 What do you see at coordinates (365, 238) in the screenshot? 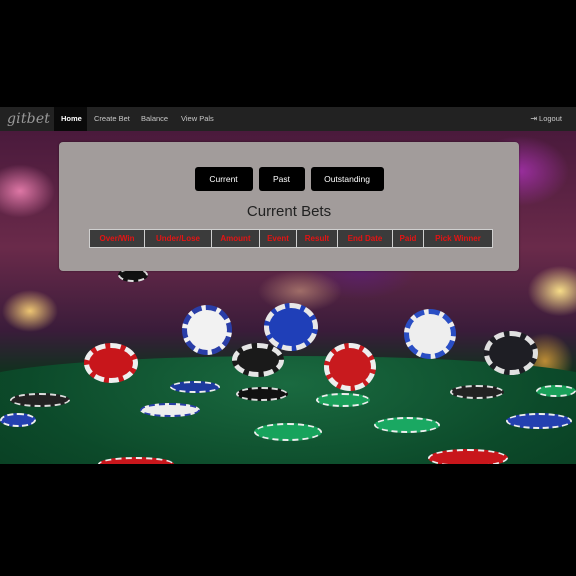
I see `column-header-end-date: End Date` at bounding box center [365, 238].